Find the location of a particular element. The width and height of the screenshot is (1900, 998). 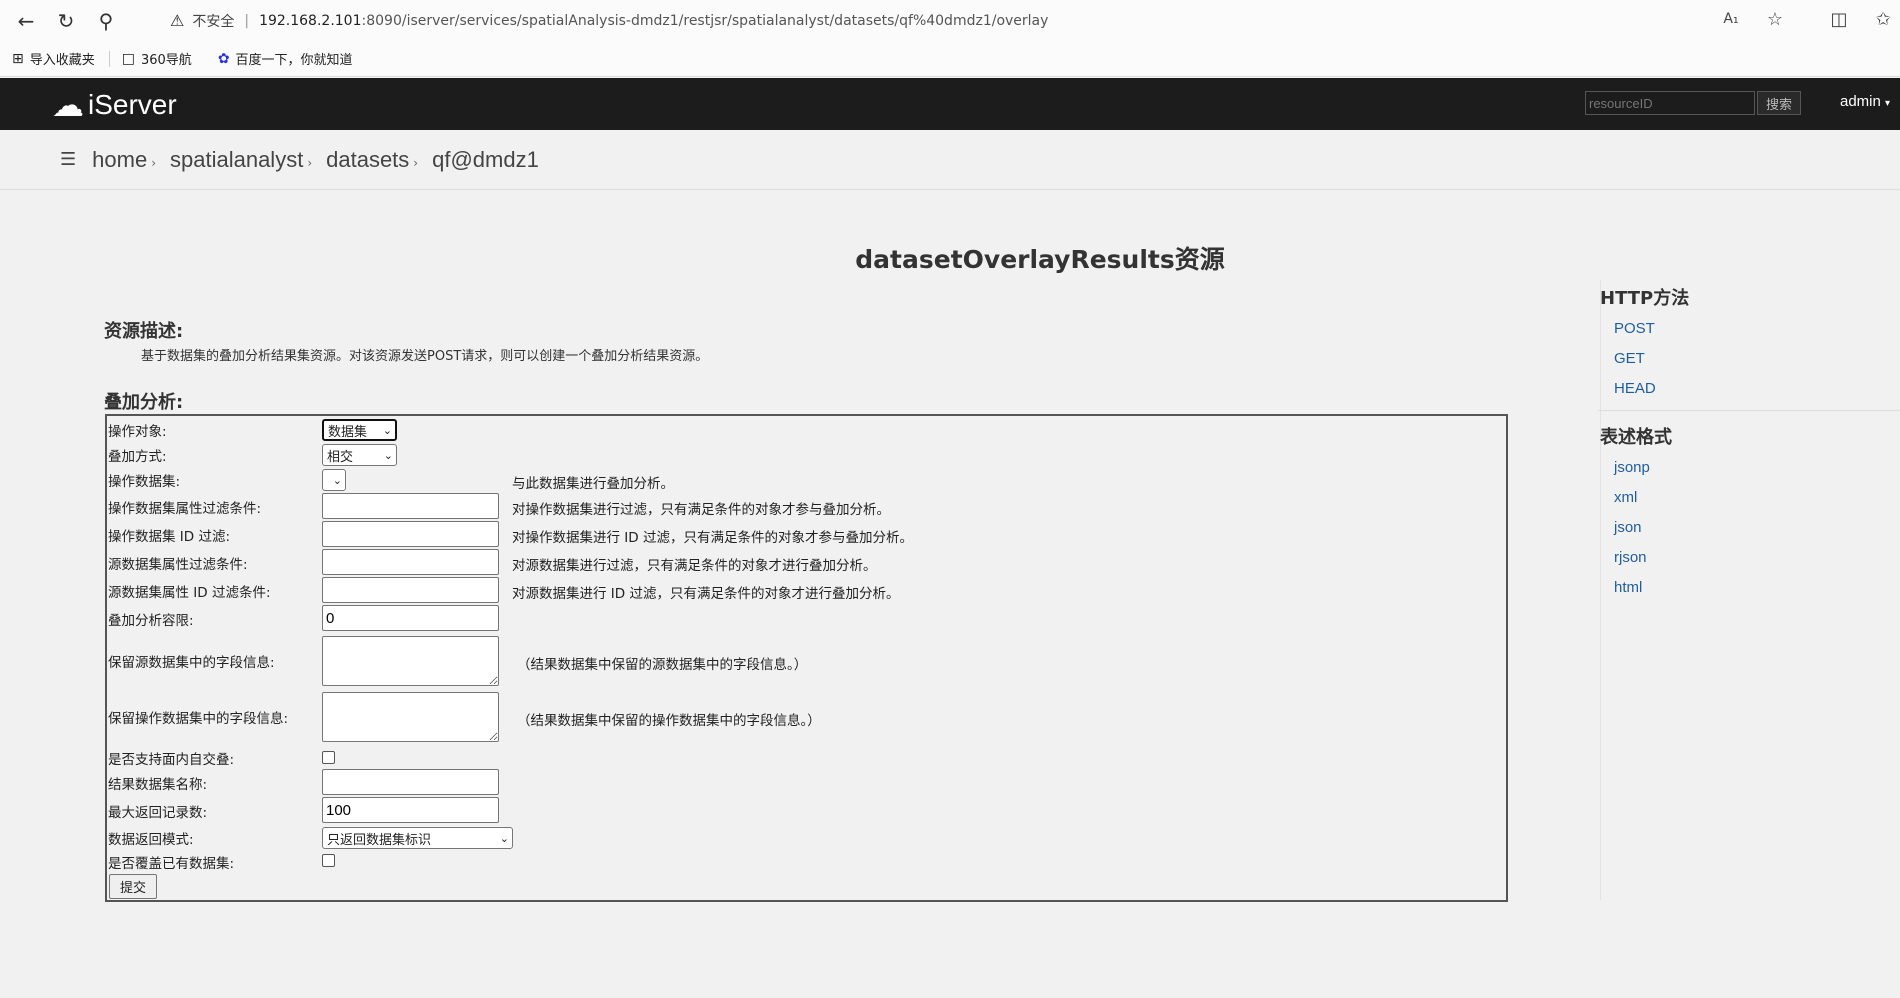

overlay-analysis-title: 叠加分析: is located at coordinates (144, 402).